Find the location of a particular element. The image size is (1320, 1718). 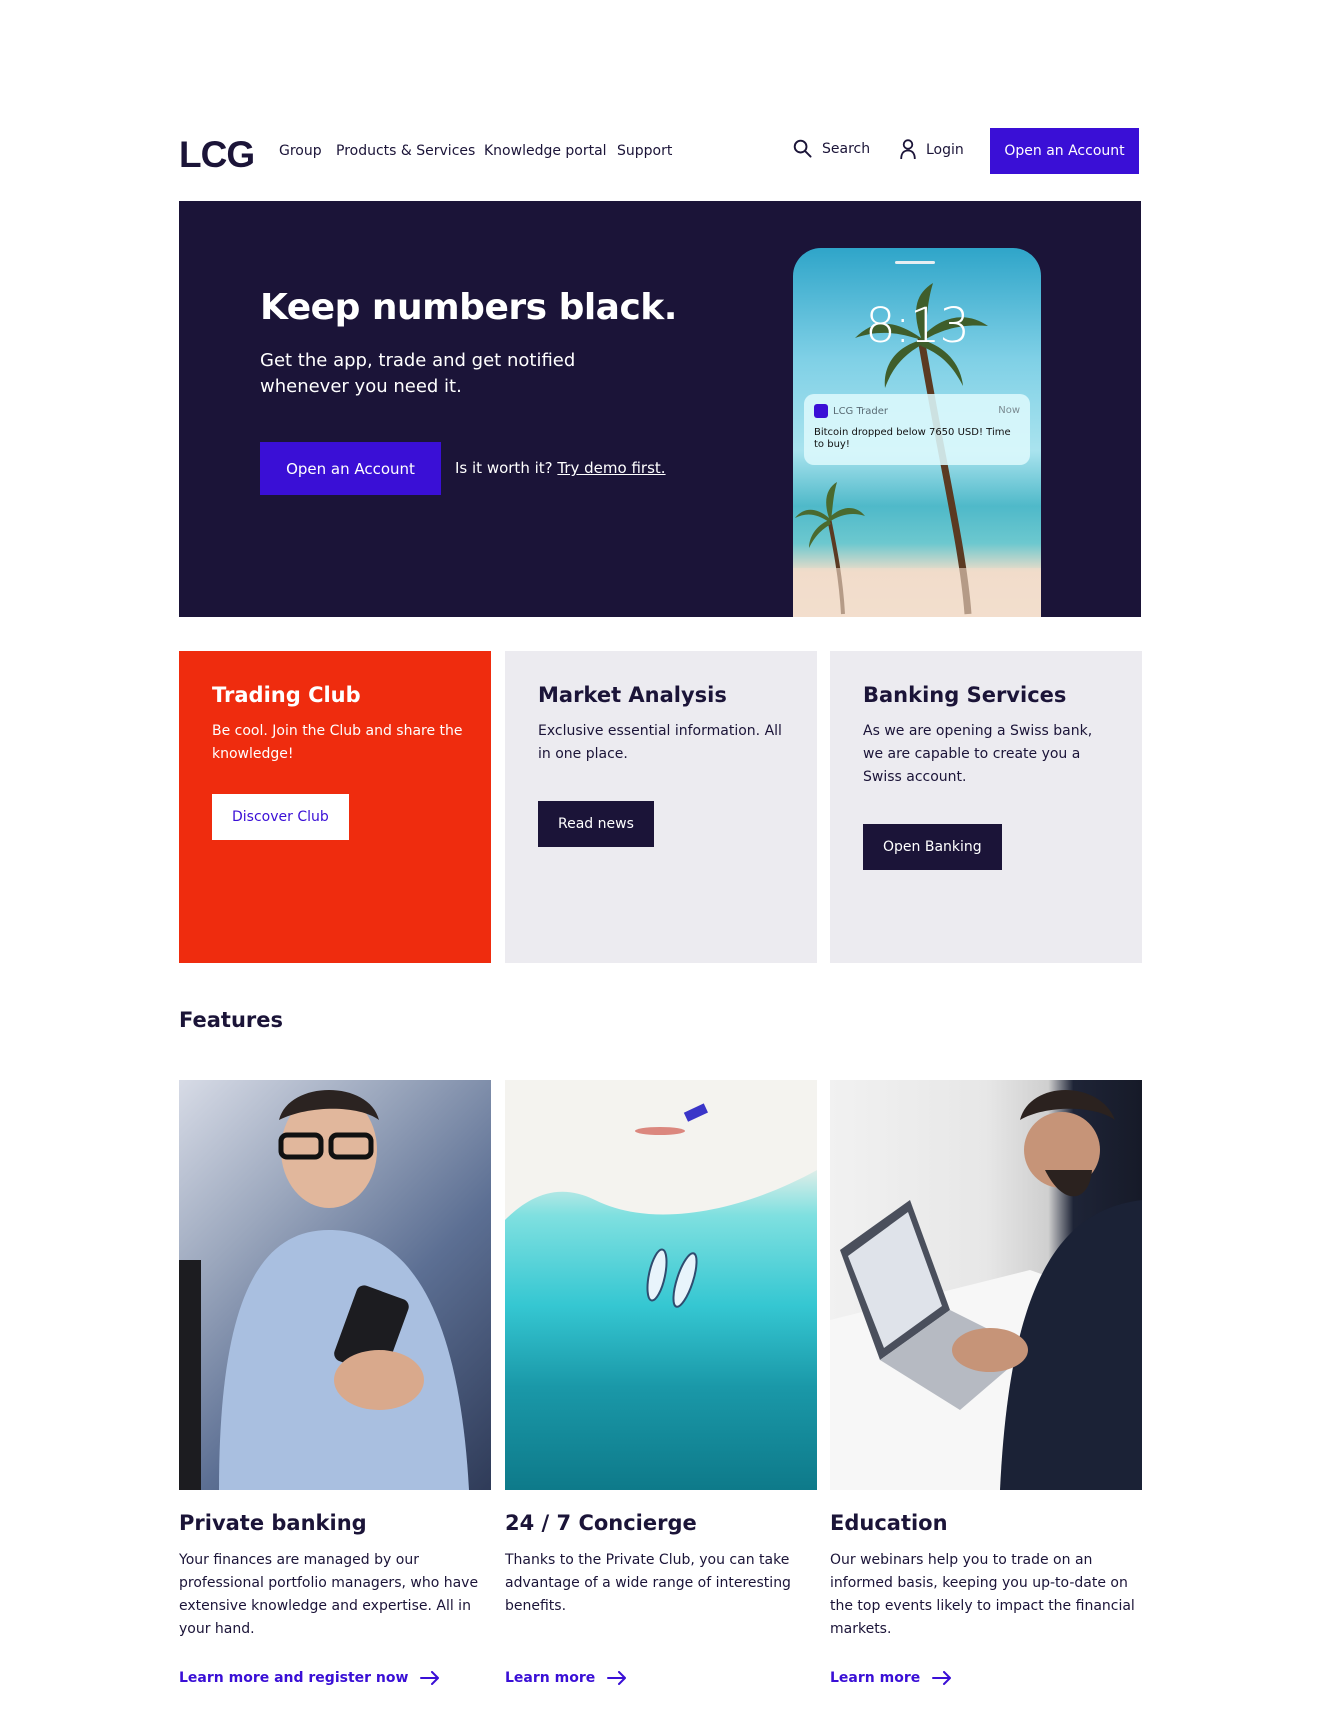

notification-app: LCG Trader is located at coordinates (851, 411).